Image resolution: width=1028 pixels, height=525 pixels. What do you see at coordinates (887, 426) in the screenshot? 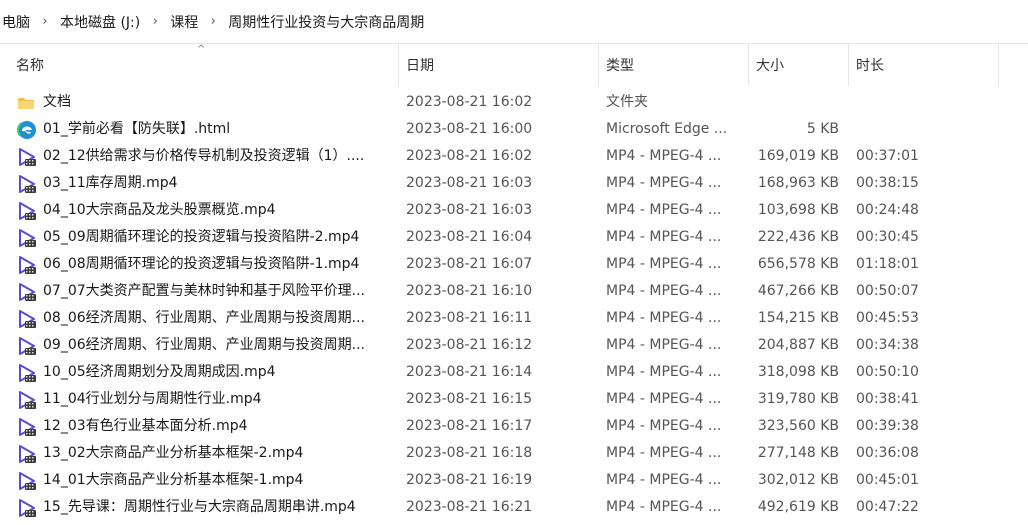
I see `file-duration: 00:39:38` at bounding box center [887, 426].